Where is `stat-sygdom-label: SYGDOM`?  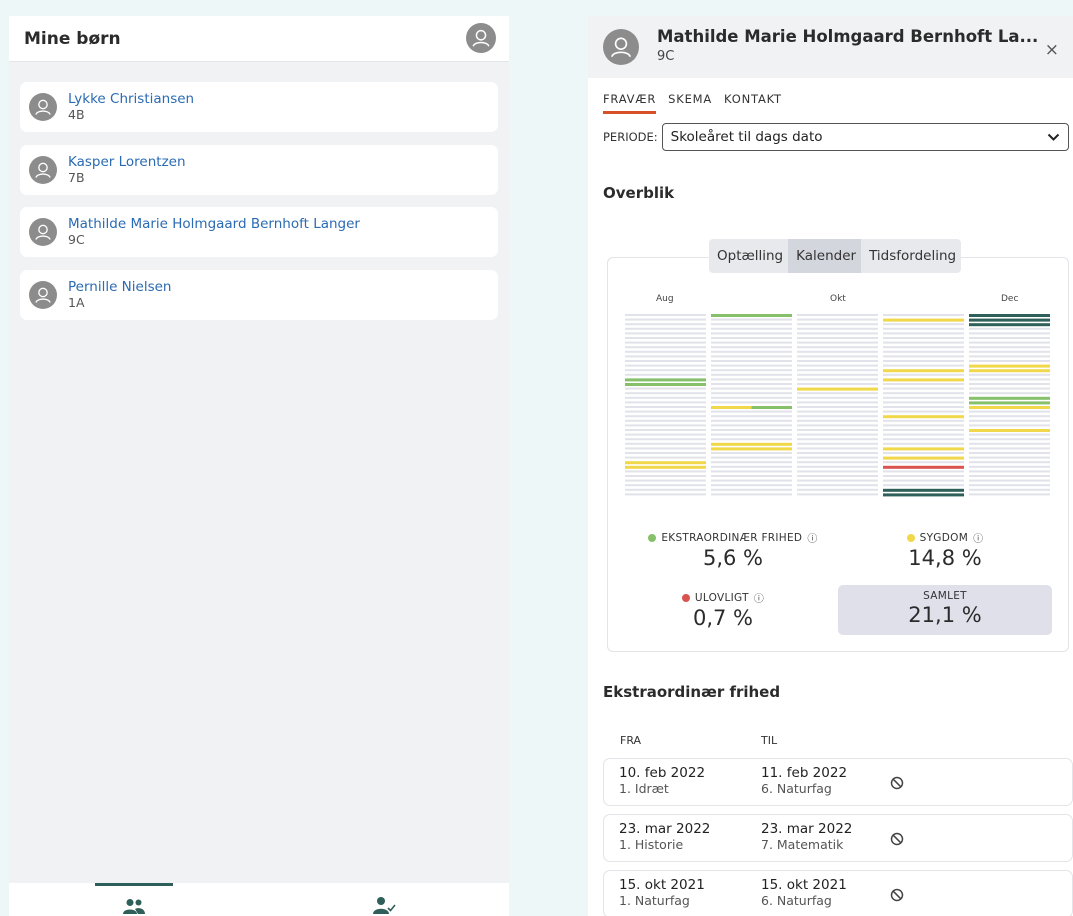 stat-sygdom-label: SYGDOM is located at coordinates (944, 537).